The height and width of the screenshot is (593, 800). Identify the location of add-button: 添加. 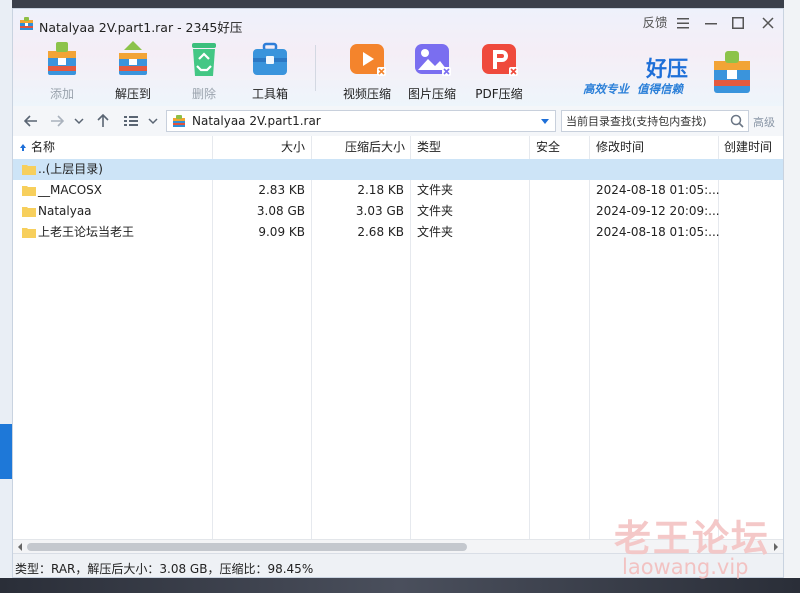
(62, 70).